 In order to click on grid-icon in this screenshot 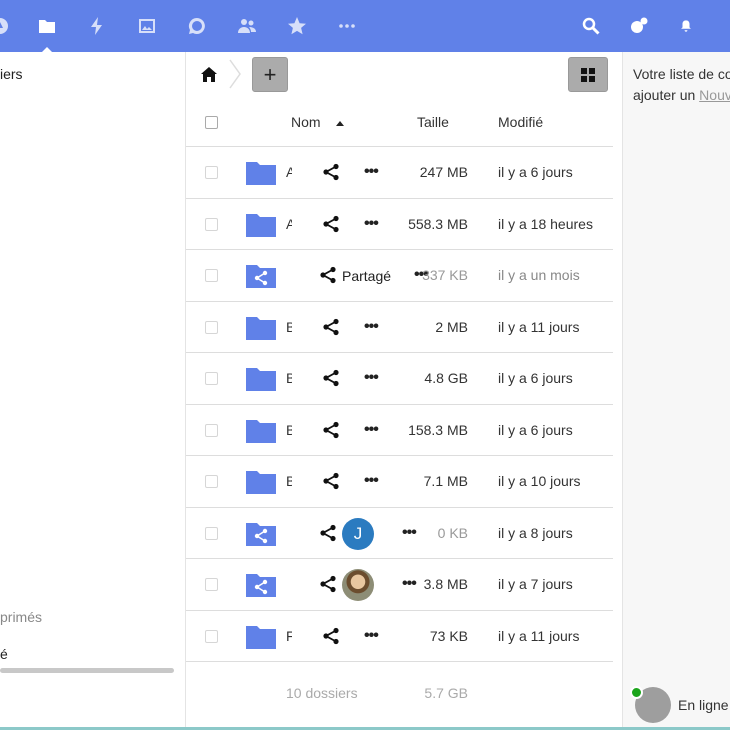, I will do `click(588, 74)`.